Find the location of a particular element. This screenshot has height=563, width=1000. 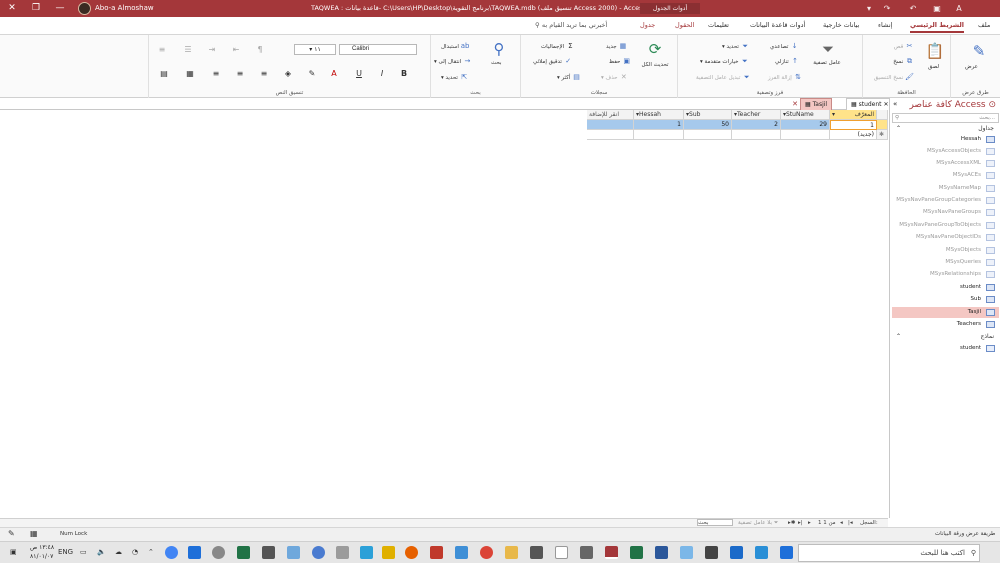

tab-student: ▦ student ✕ is located at coordinates (870, 104).